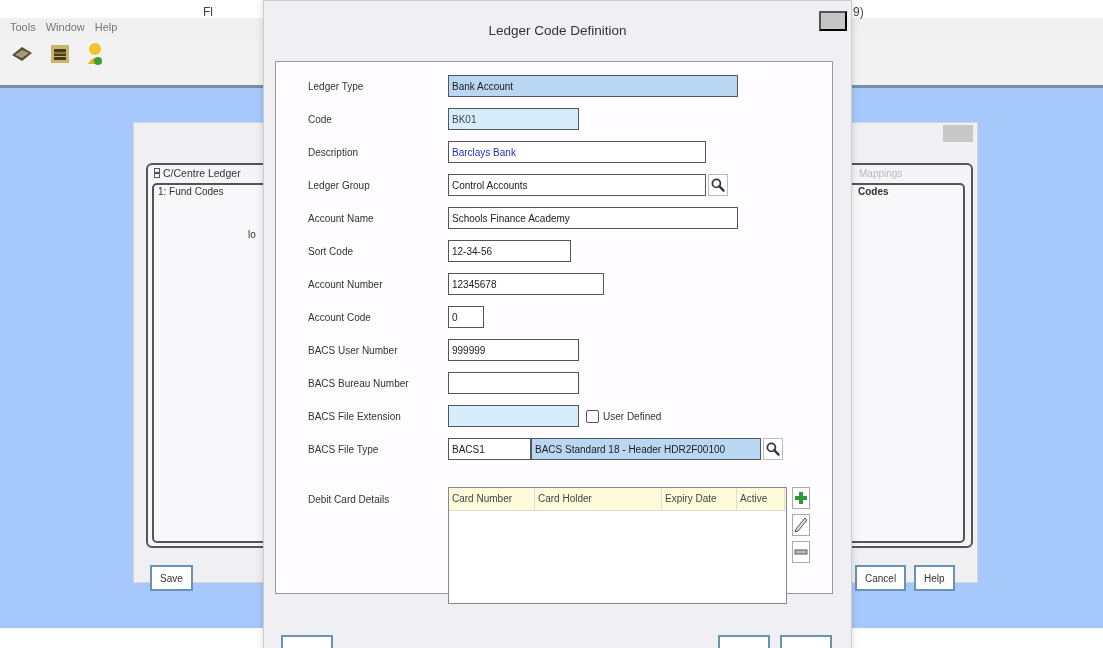 The image size is (1103, 648). I want to click on window-button: Help, so click(934, 578).